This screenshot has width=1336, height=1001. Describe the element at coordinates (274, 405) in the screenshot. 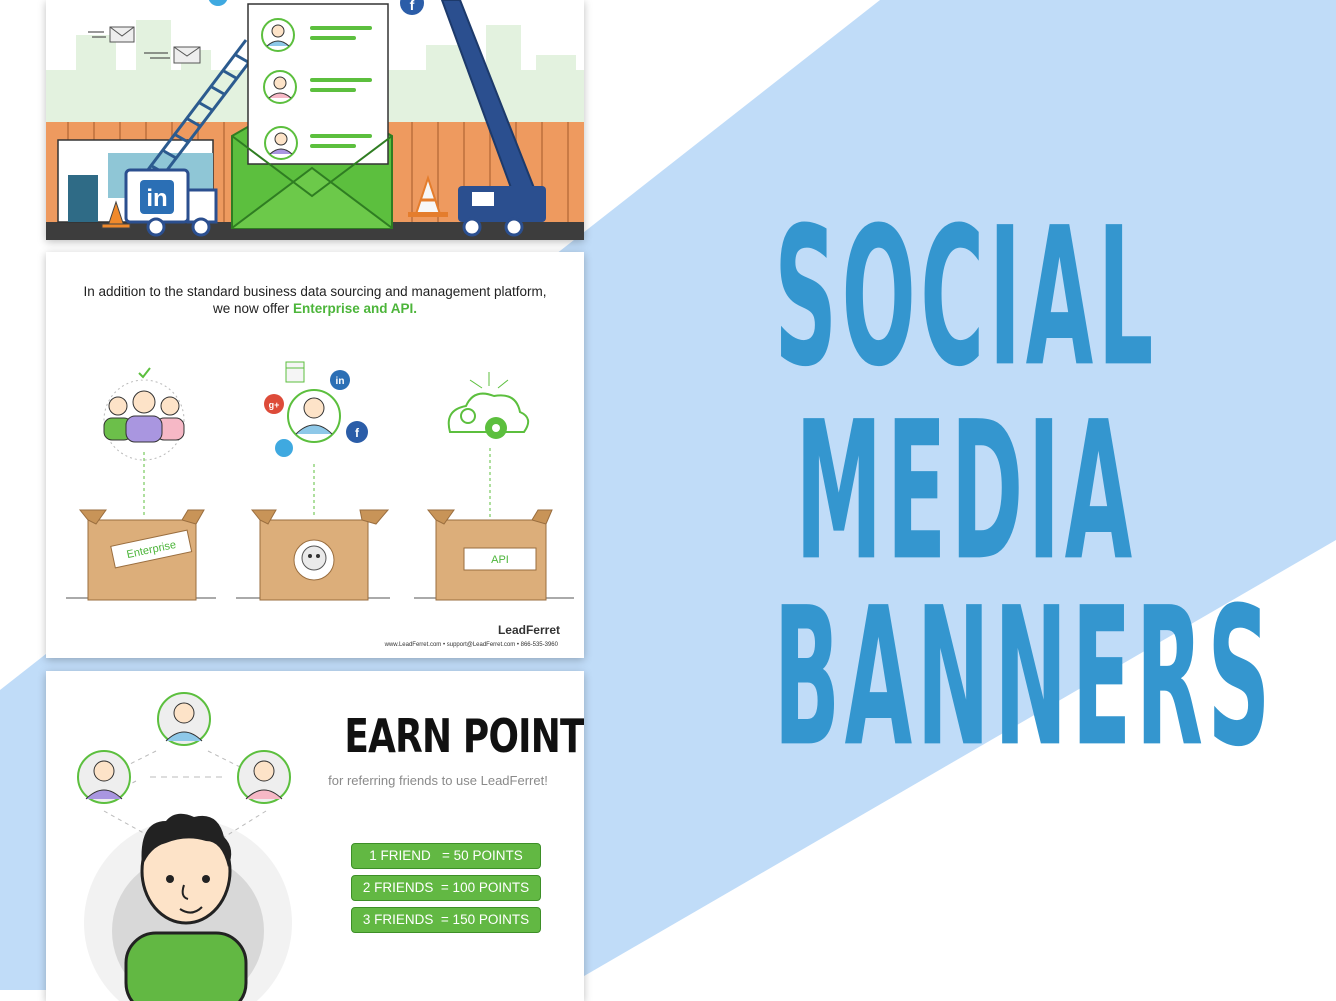

I see `svg-text: g+` at that location.